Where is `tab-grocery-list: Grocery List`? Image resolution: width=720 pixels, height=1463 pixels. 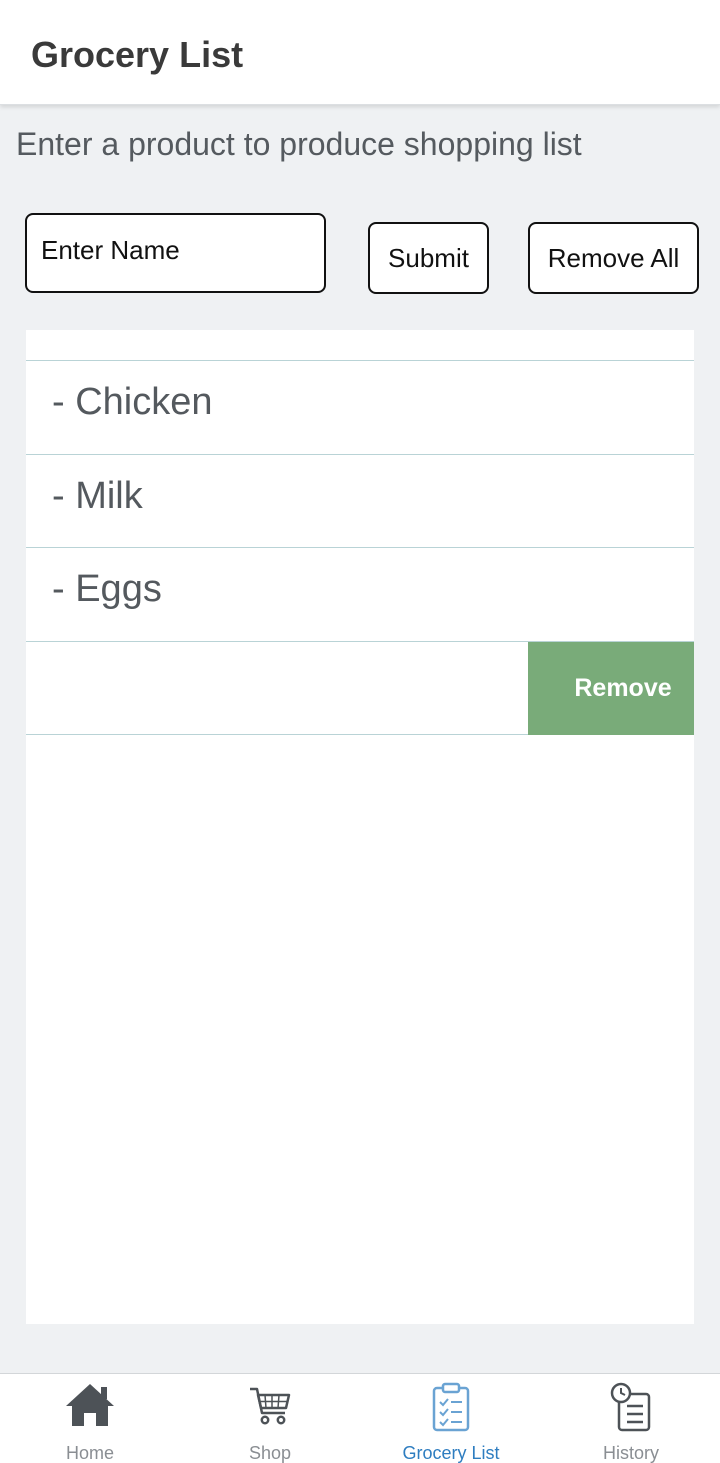 tab-grocery-list: Grocery List is located at coordinates (451, 1418).